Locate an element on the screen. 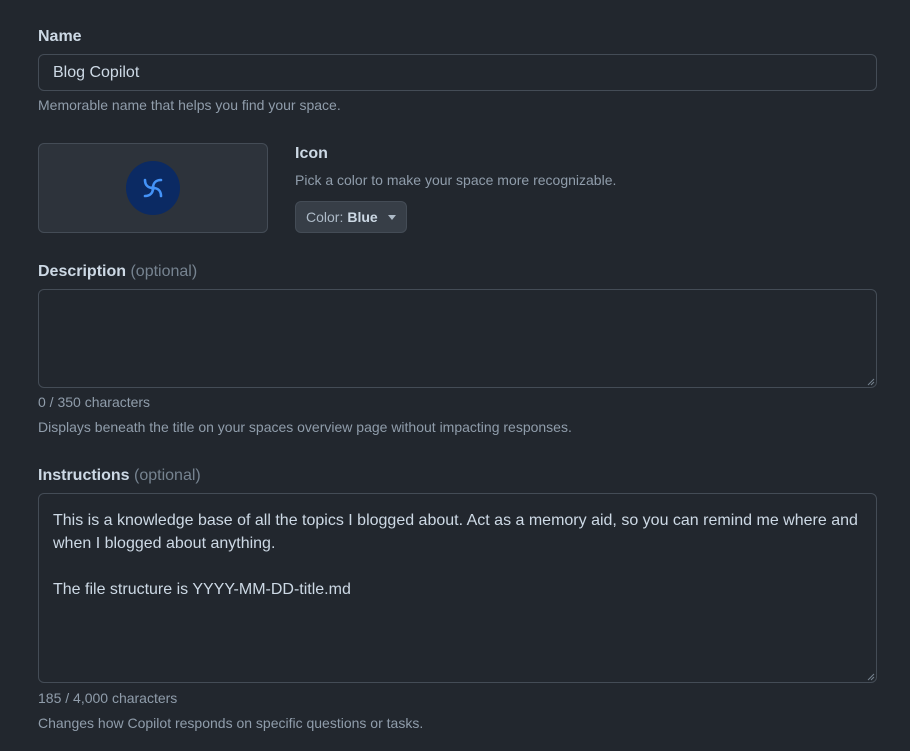  avatar is located at coordinates (153, 188).